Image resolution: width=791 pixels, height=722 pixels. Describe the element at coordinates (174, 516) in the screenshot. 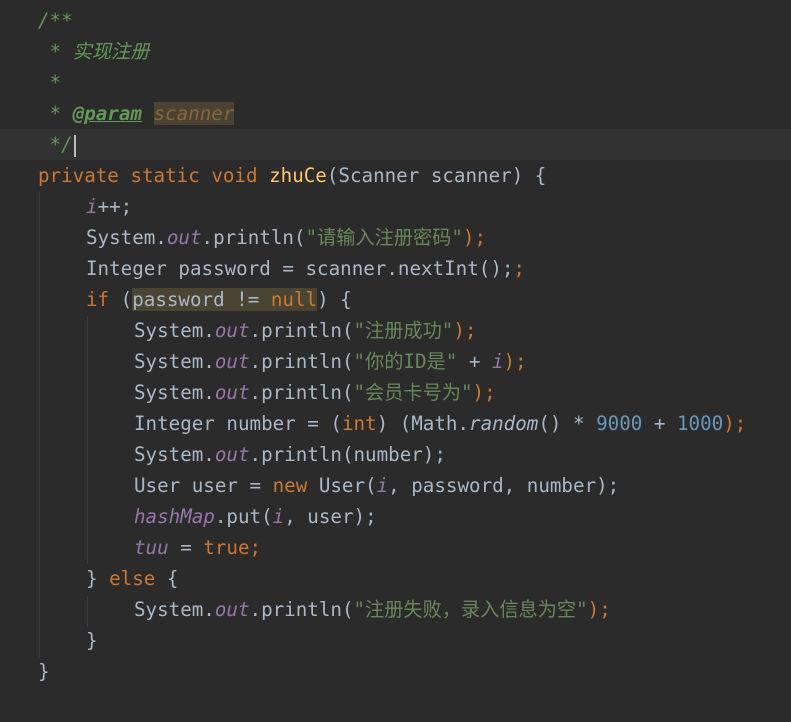

I see `field-ref: hashMap` at that location.